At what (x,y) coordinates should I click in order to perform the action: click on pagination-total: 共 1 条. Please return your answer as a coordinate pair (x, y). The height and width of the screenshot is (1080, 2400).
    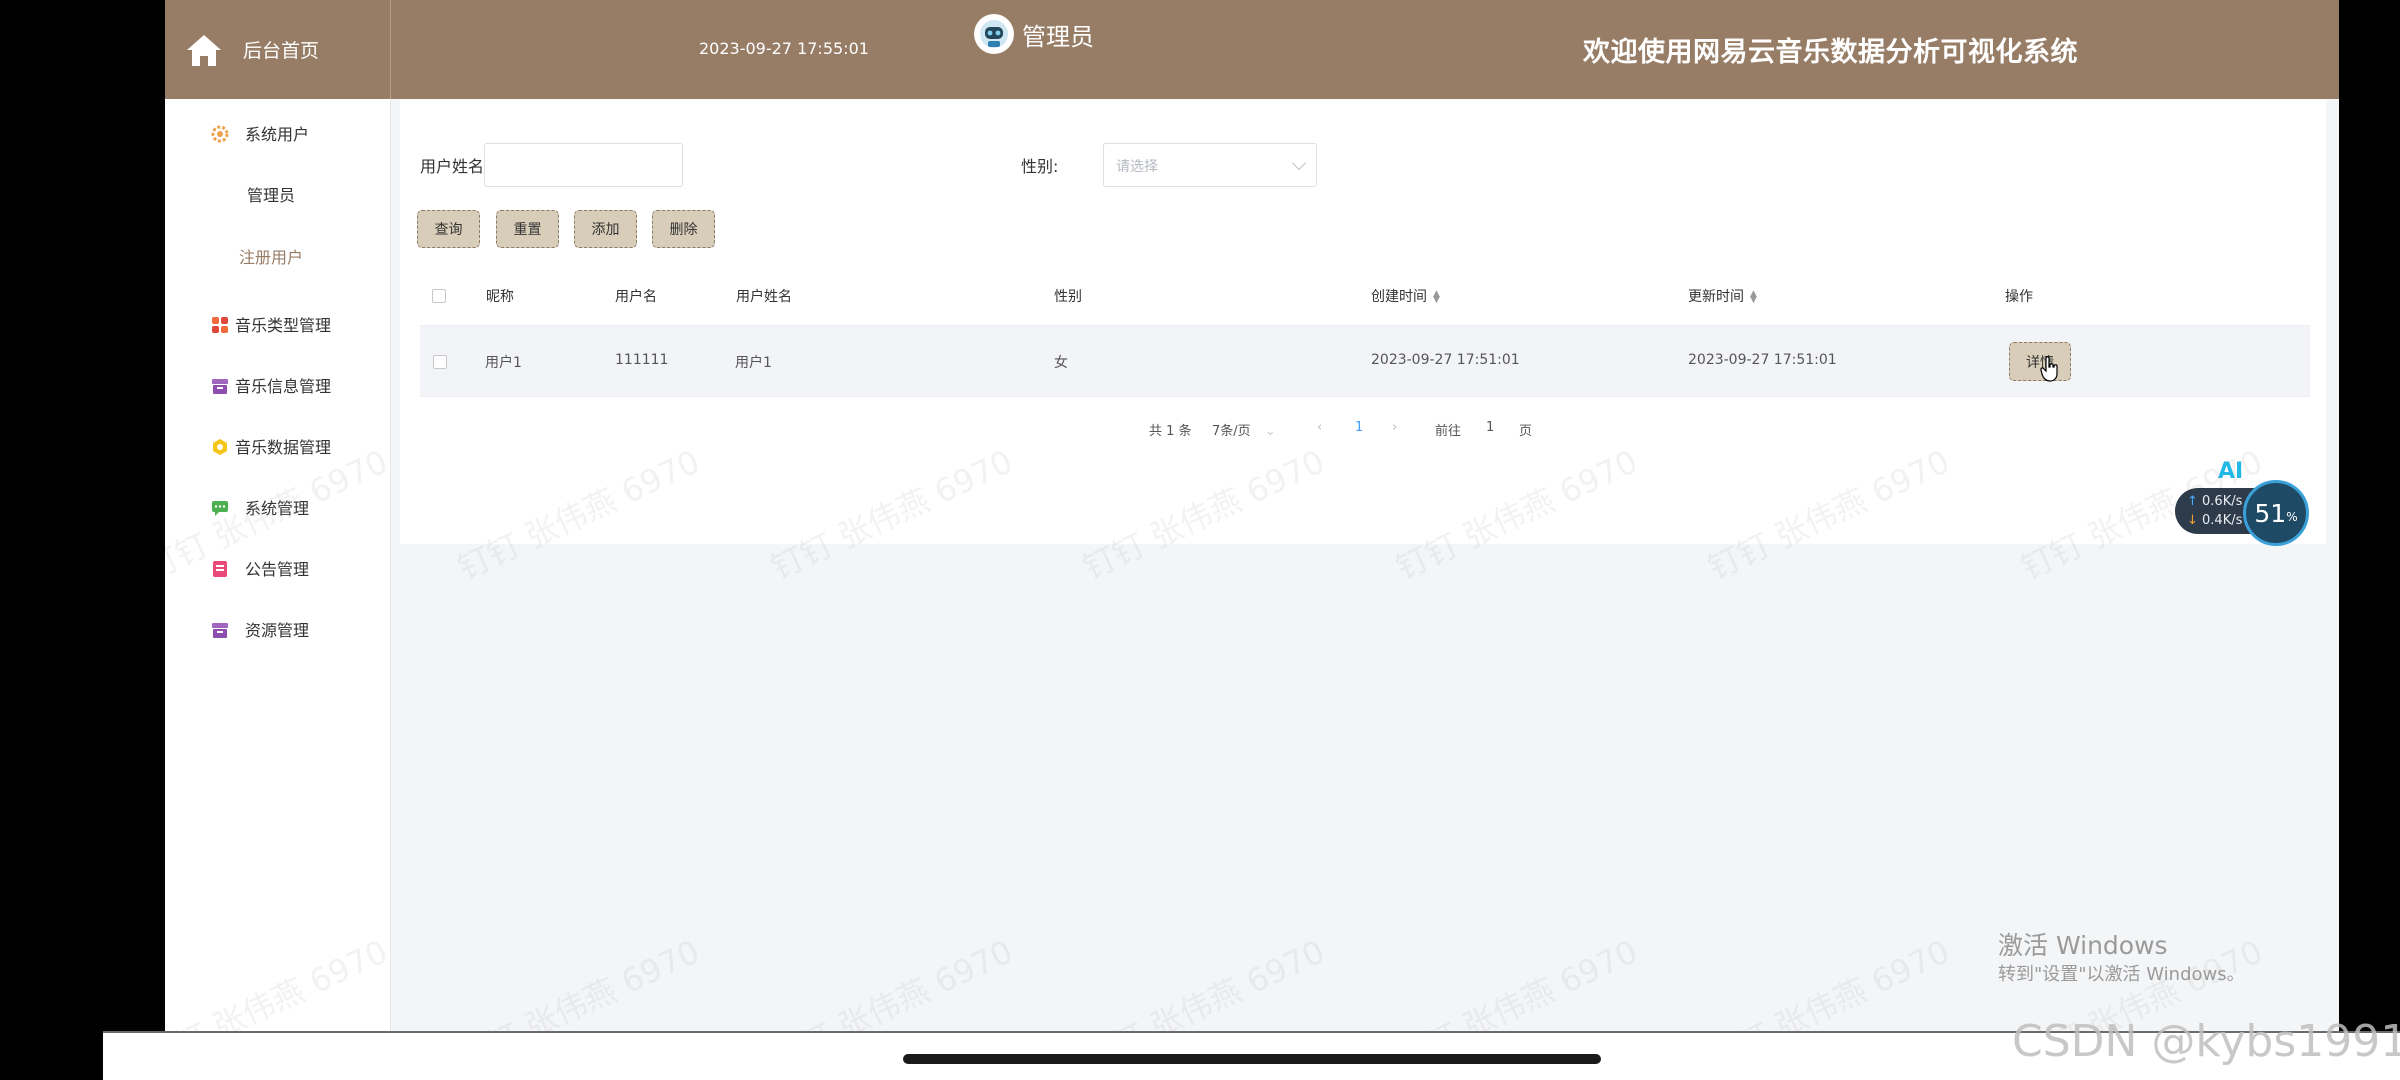
    Looking at the image, I should click on (1170, 431).